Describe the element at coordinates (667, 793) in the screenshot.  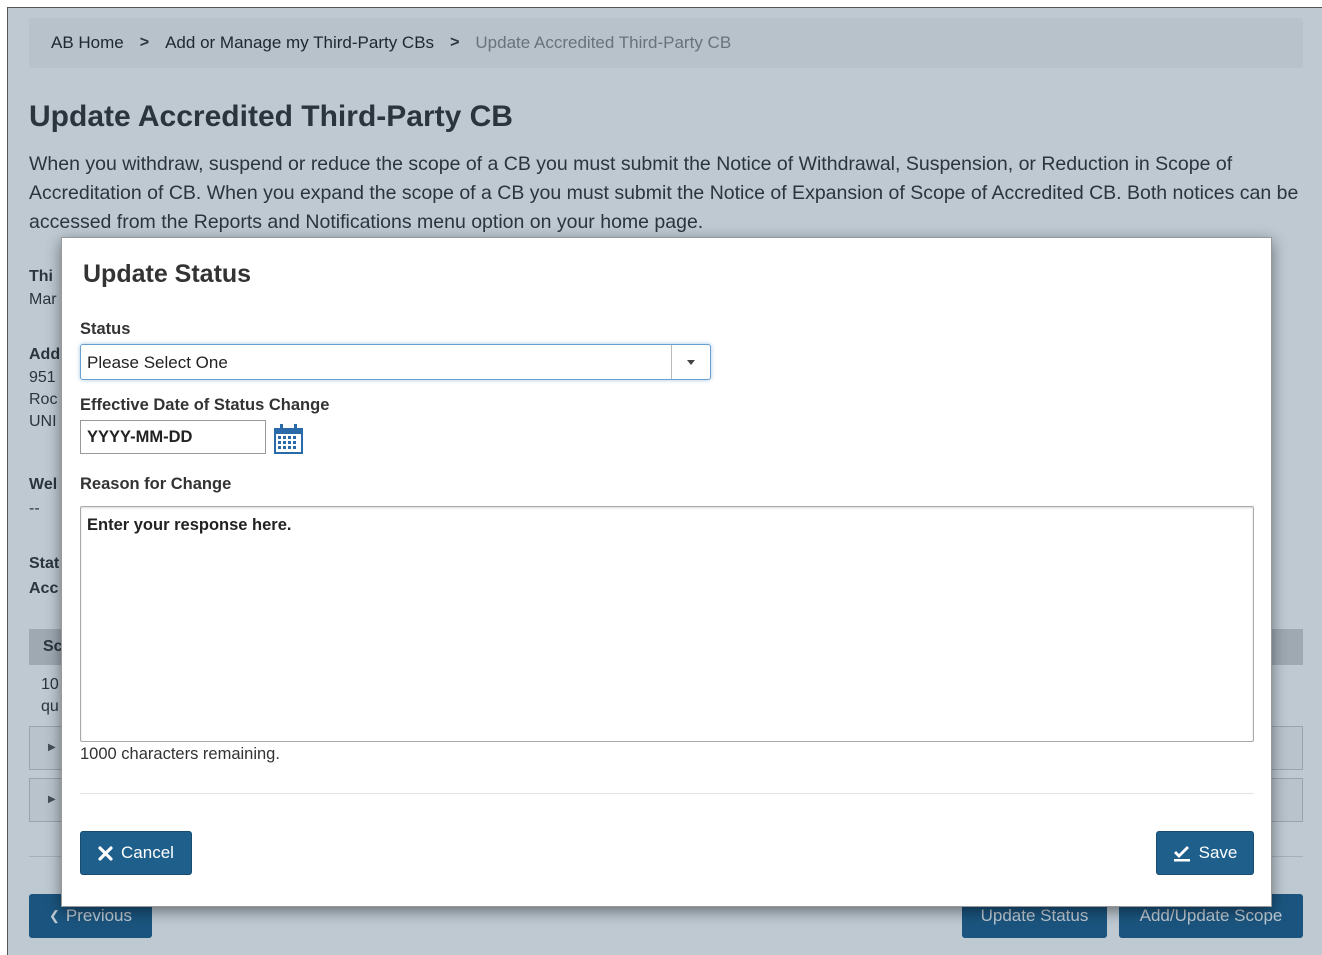
I see `modal-divider` at that location.